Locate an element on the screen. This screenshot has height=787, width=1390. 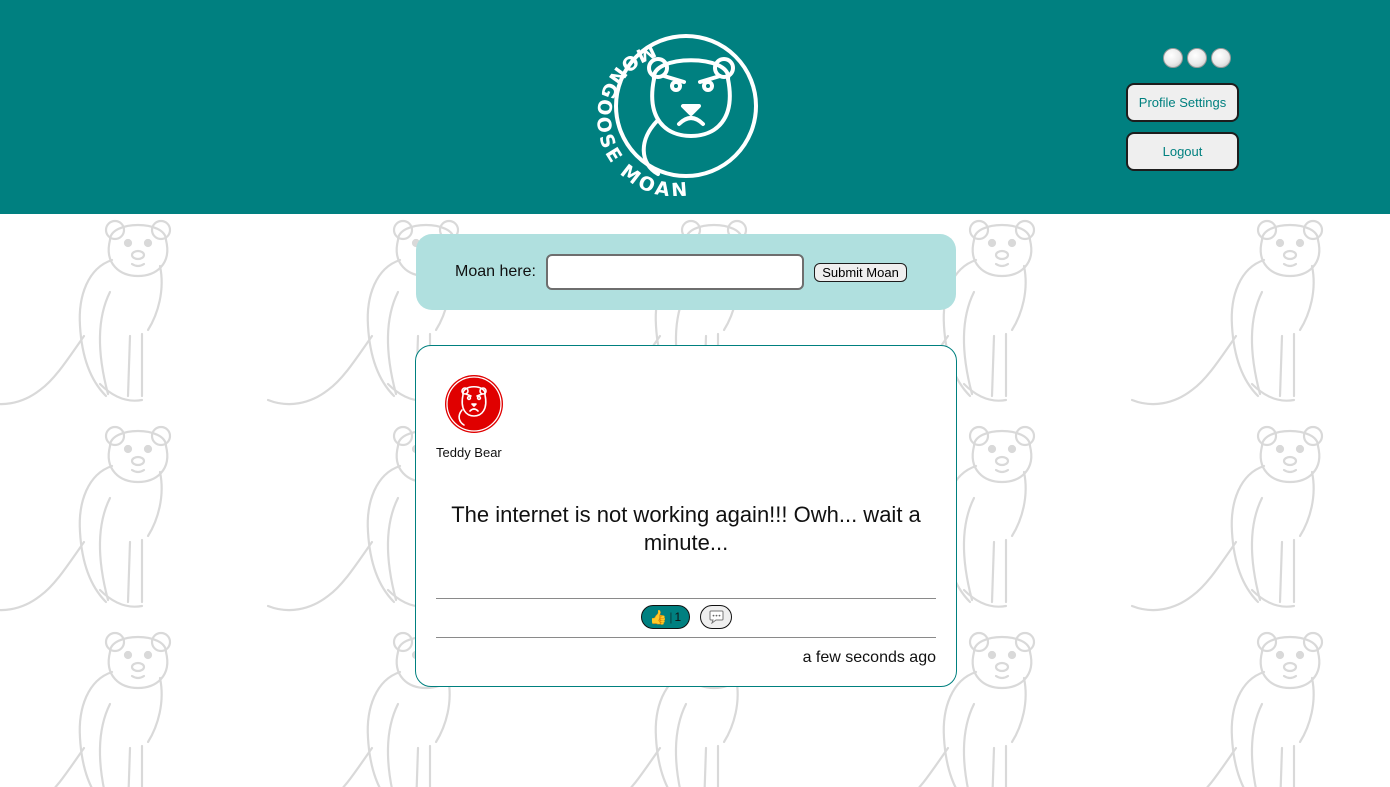
logout-button: Logout is located at coordinates (1182, 151).